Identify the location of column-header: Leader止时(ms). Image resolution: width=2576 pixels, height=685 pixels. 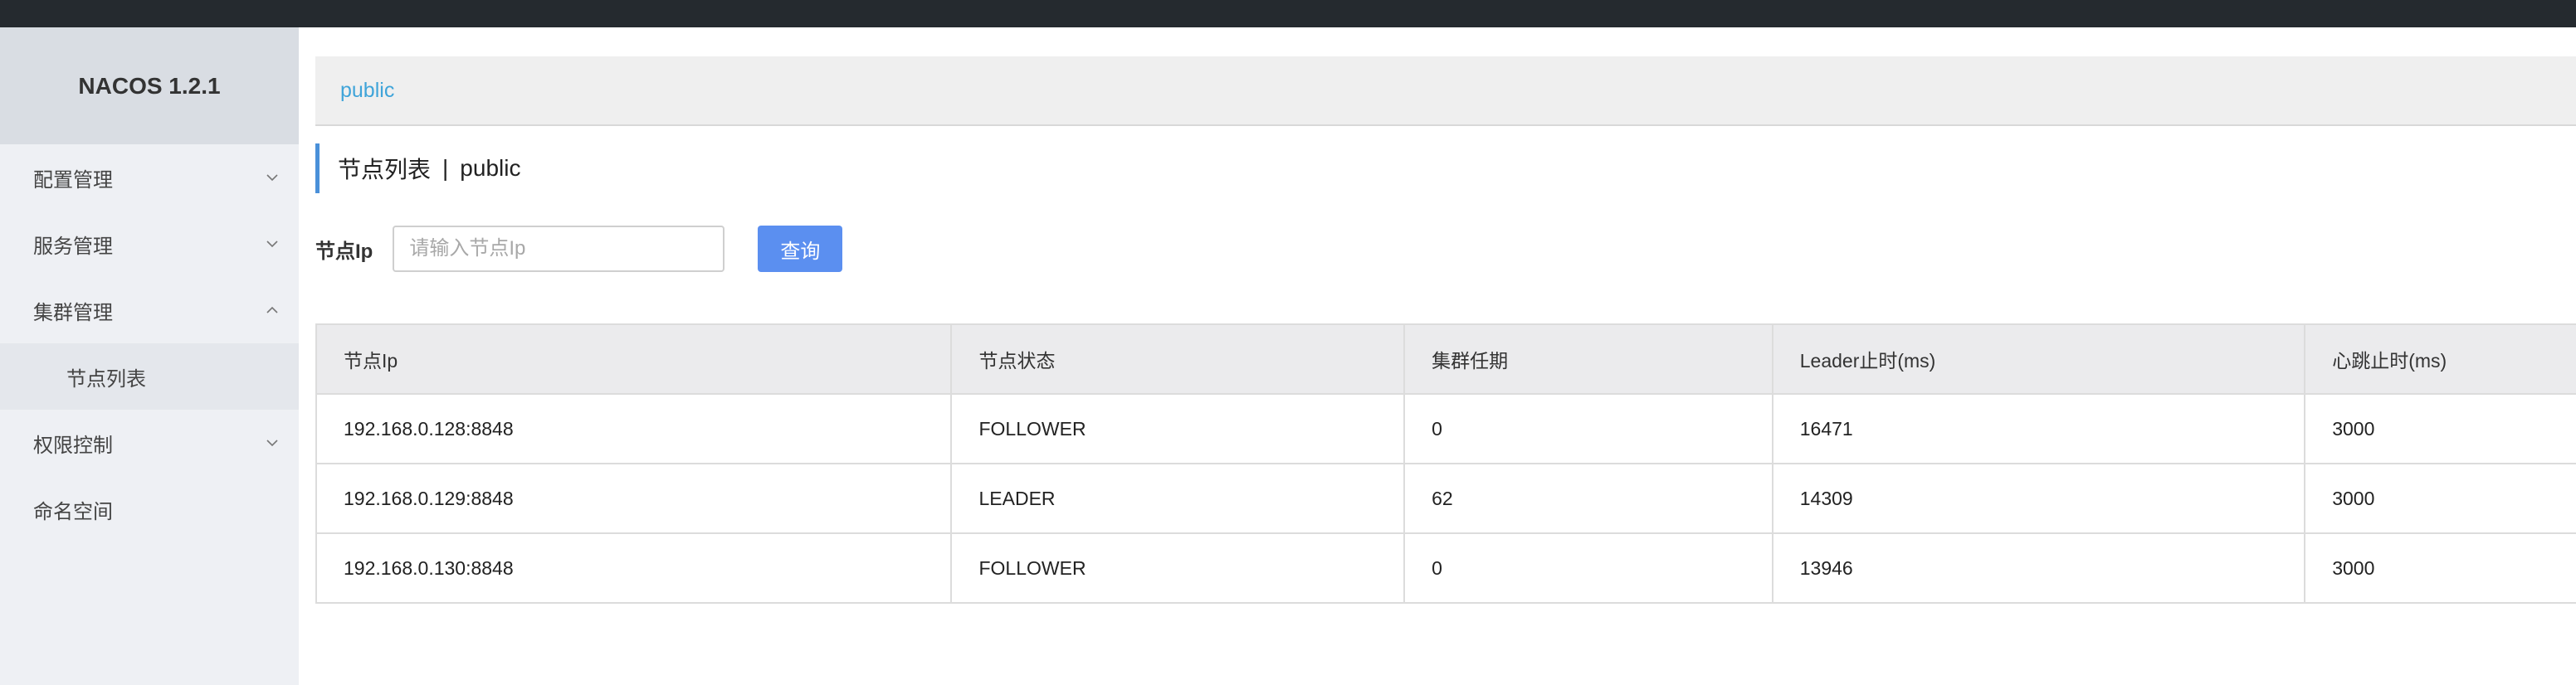
(2039, 359).